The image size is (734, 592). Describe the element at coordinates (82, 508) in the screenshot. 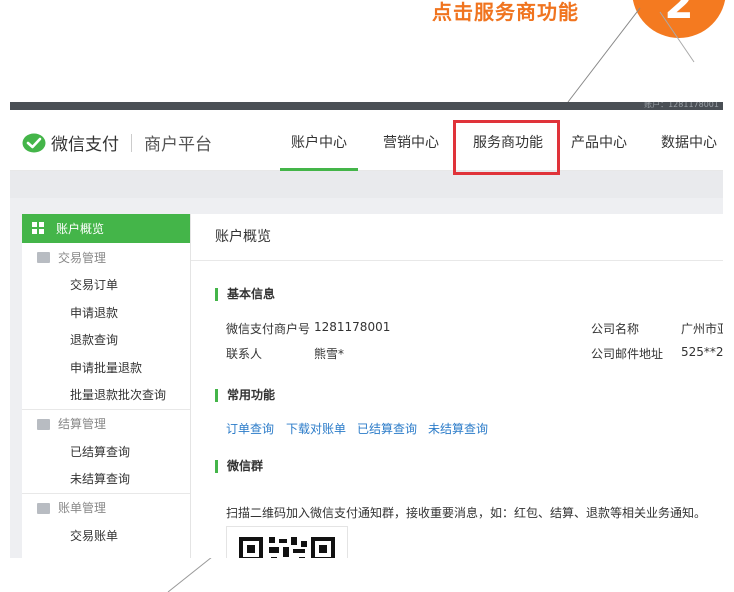

I see `sidebar-group-label: 账单管理` at that location.